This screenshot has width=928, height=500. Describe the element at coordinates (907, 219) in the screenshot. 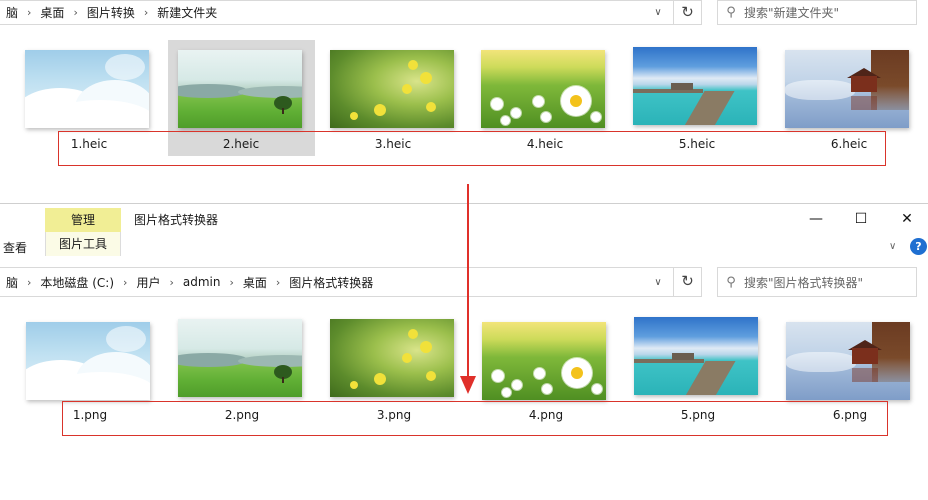

I see `close-icon: ✕` at that location.